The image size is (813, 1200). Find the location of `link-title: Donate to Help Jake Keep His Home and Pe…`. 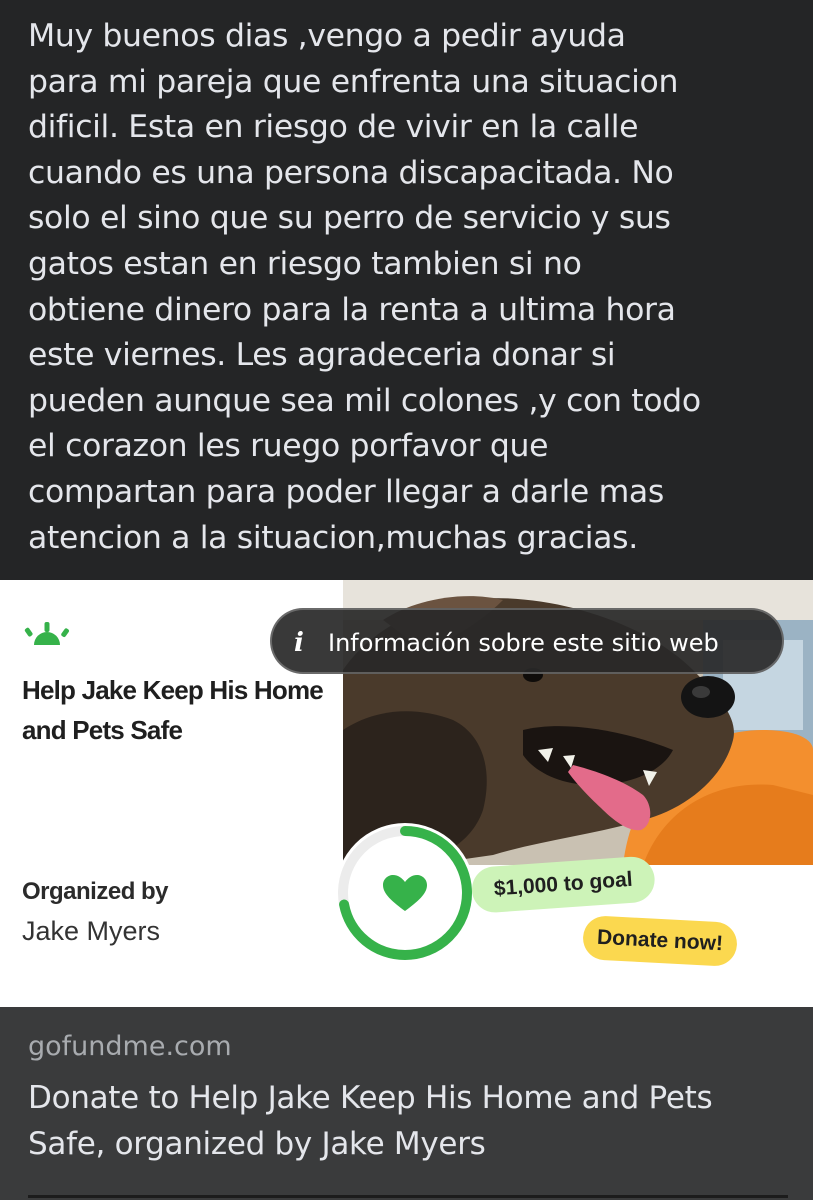

link-title: Donate to Help Jake Keep His Home and Pe… is located at coordinates (408, 1121).